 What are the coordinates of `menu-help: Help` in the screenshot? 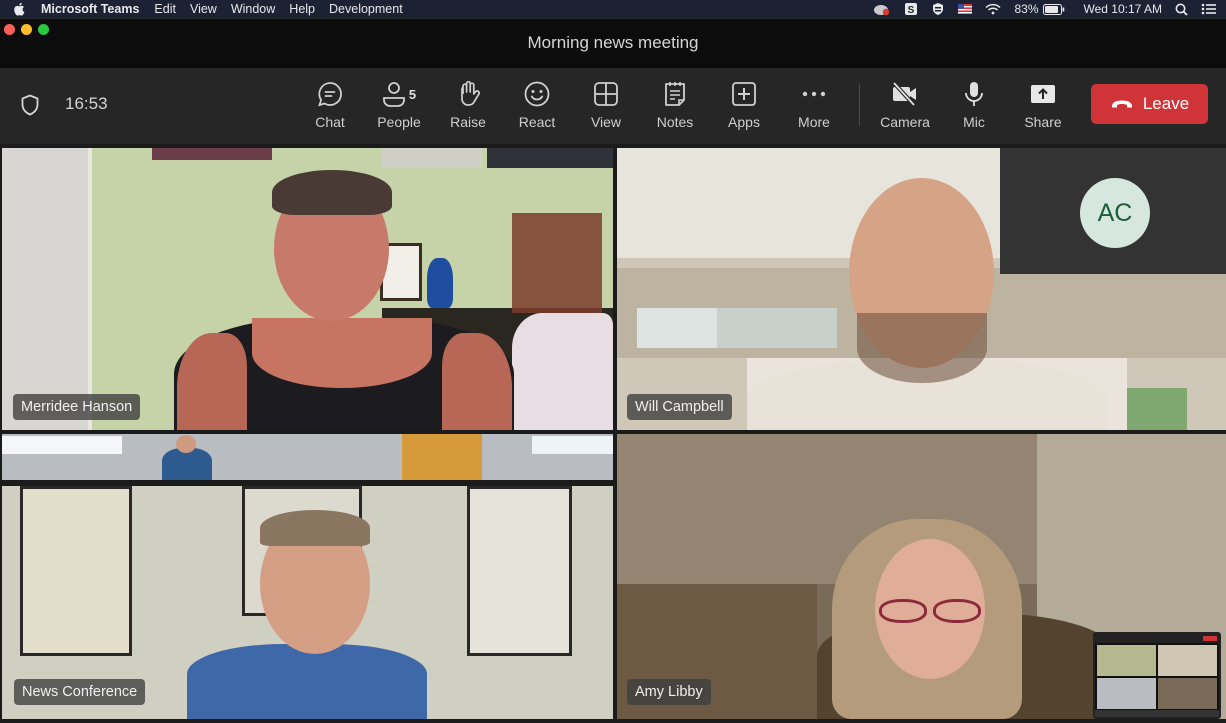 It's located at (302, 9).